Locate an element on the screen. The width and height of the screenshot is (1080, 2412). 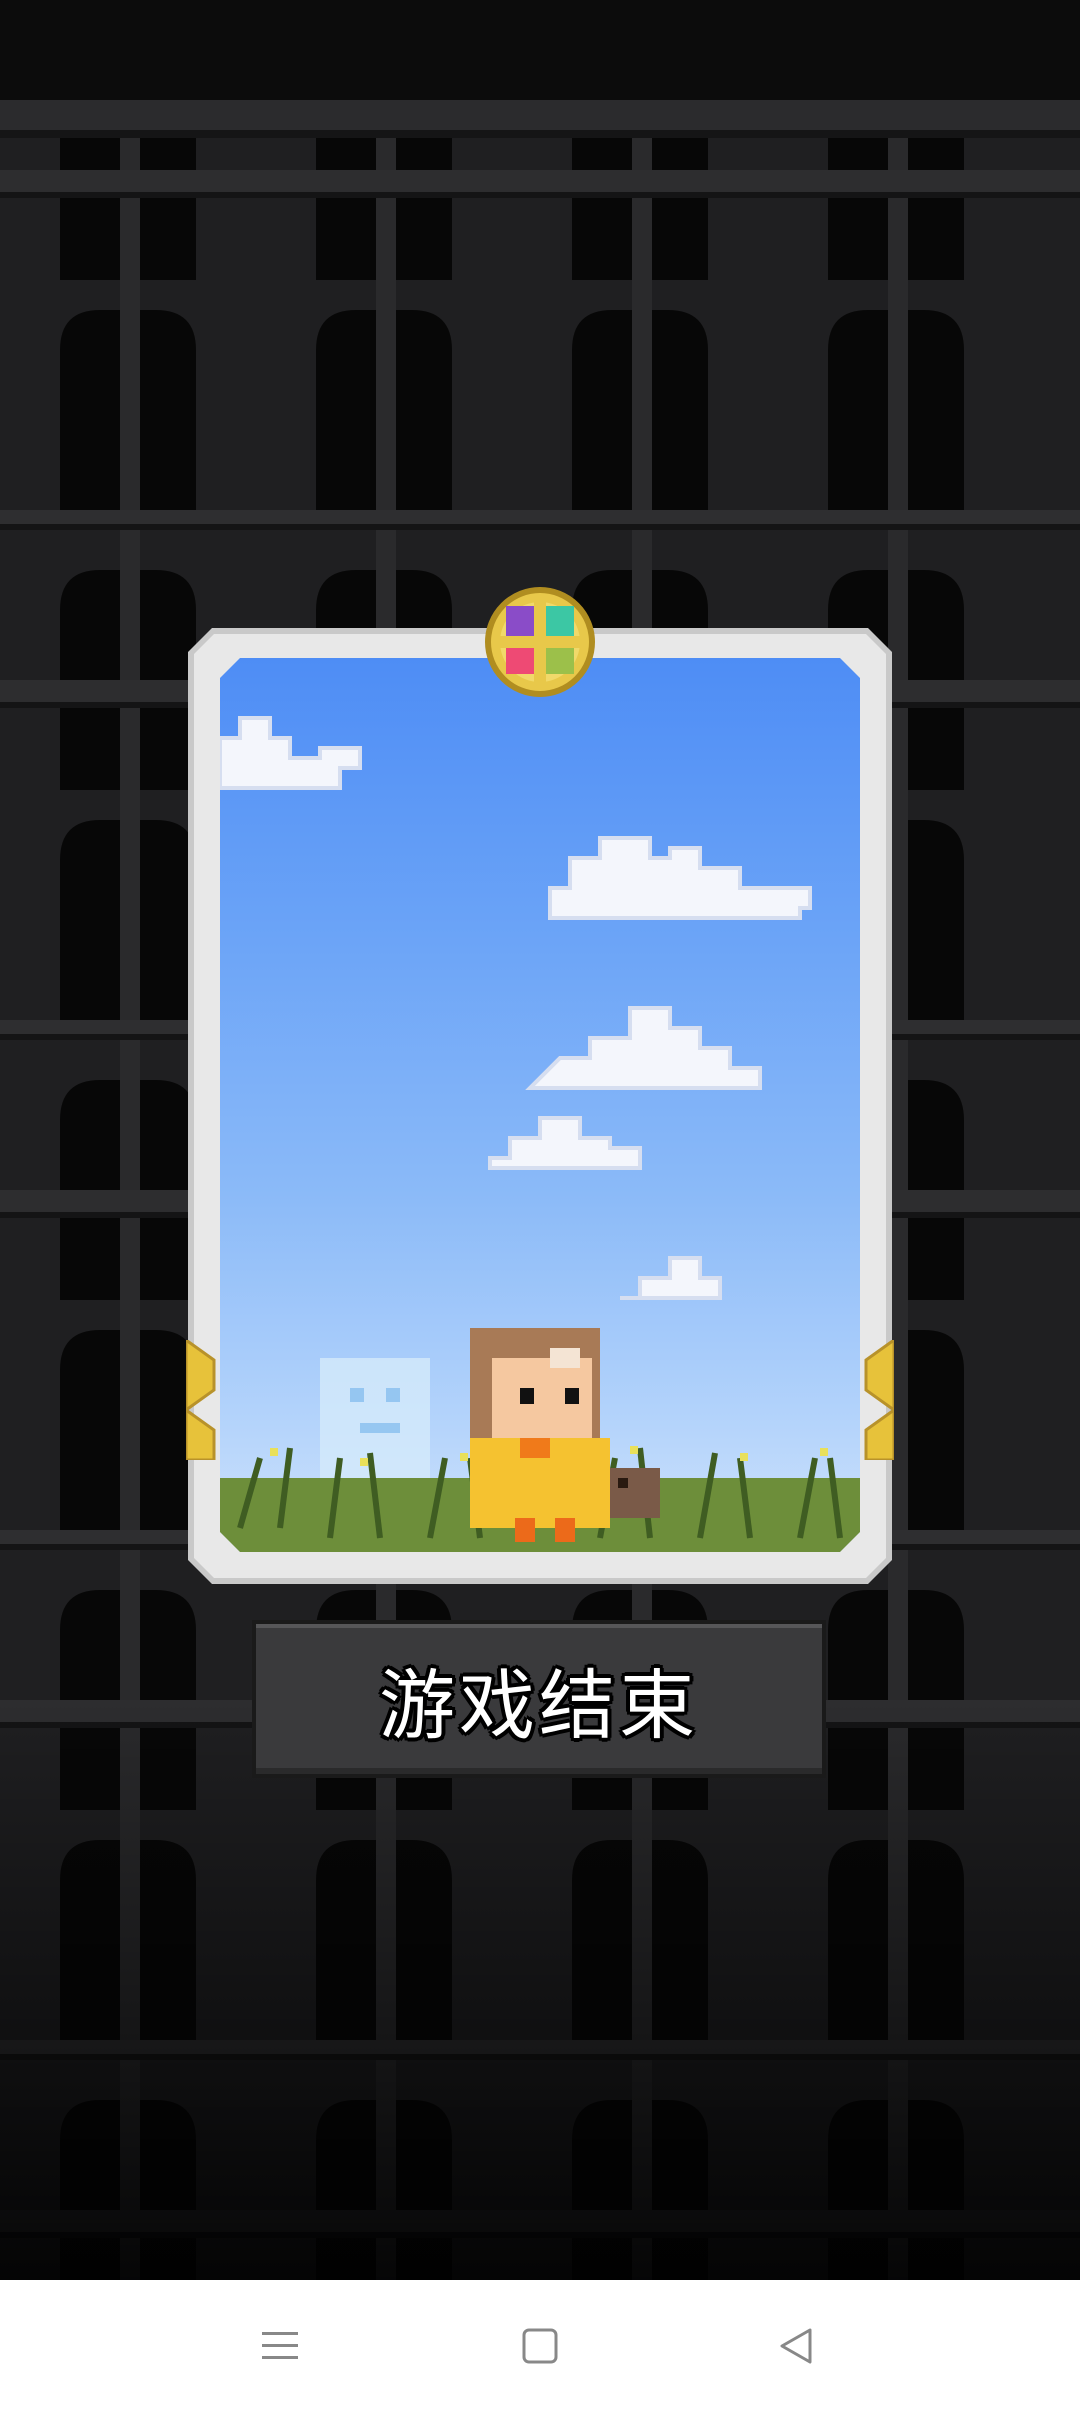
character-sprite is located at coordinates (540, 1435).